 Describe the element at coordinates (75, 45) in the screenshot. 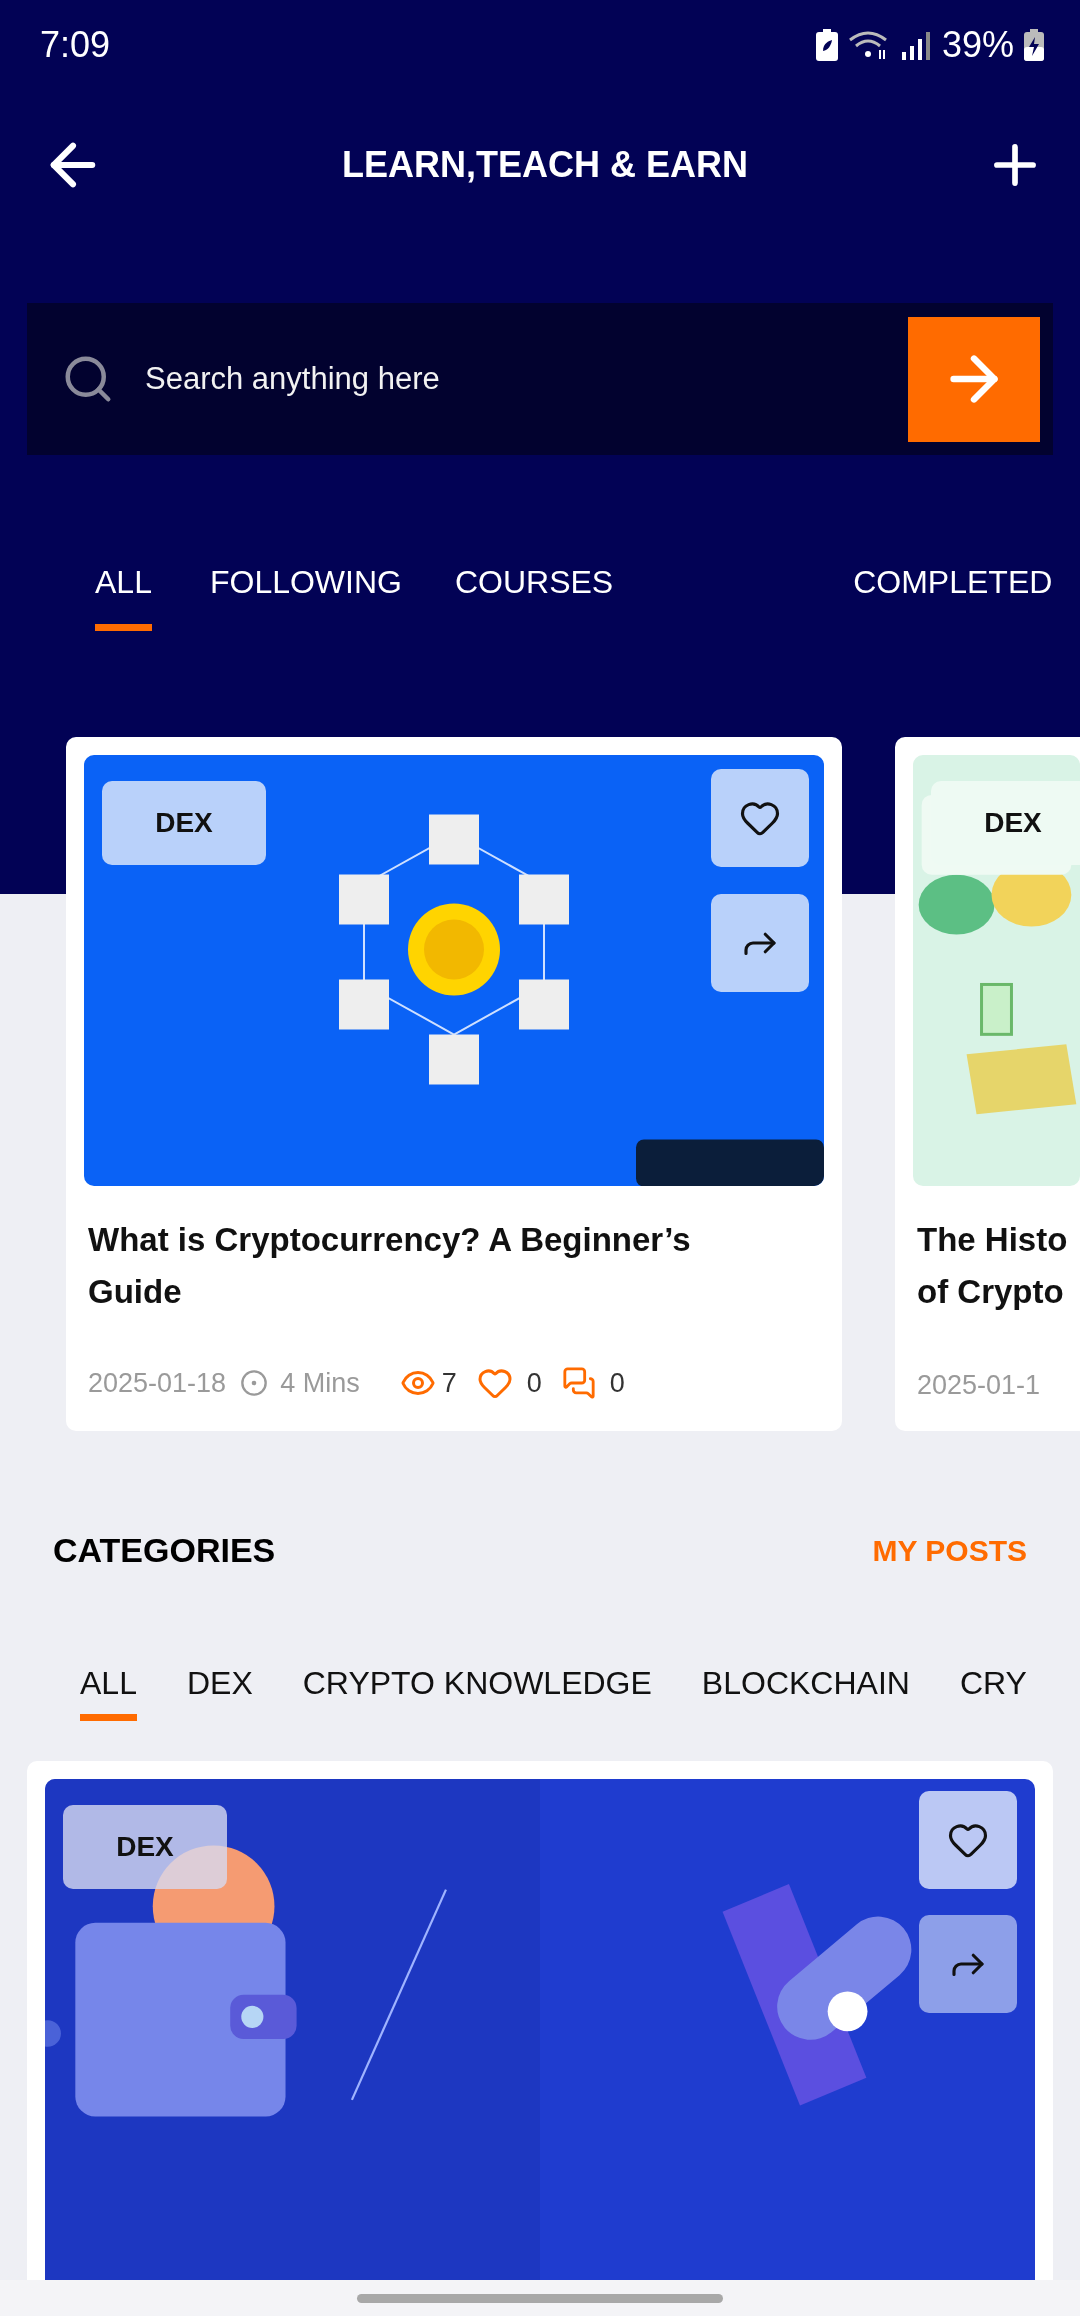

I see `status-time: 7:09` at that location.